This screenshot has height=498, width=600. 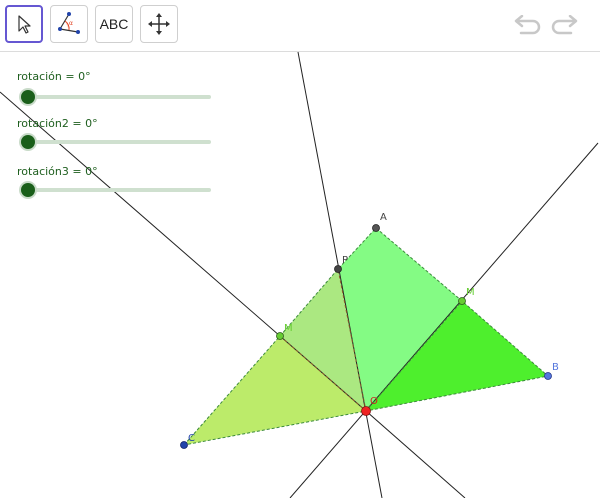 What do you see at coordinates (415, 454) in the screenshot?
I see `line-from-o` at bounding box center [415, 454].